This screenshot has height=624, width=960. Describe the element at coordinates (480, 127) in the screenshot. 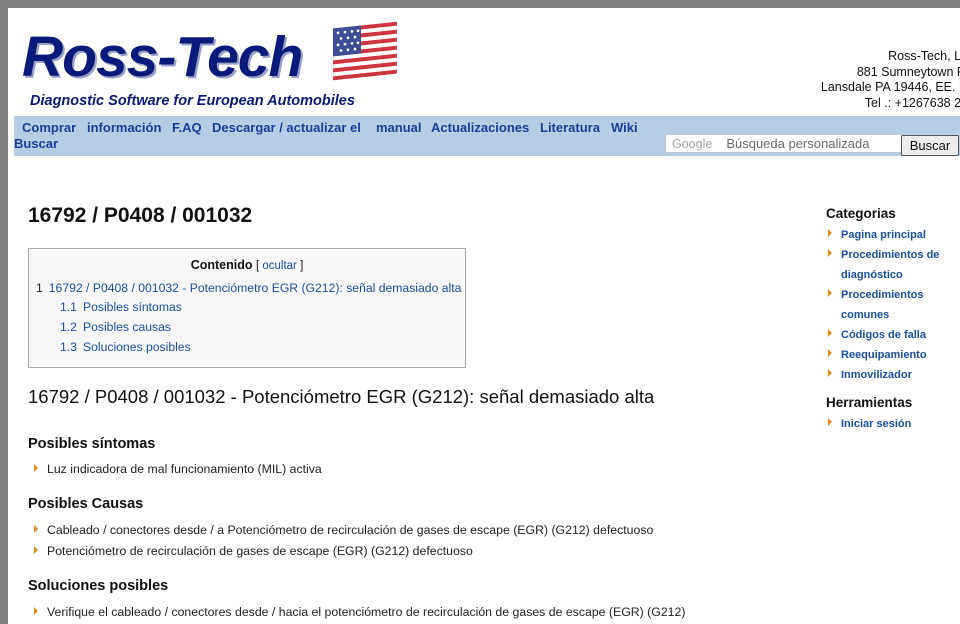

I see `nav-link-actualizaciones: Actualizaciones` at that location.